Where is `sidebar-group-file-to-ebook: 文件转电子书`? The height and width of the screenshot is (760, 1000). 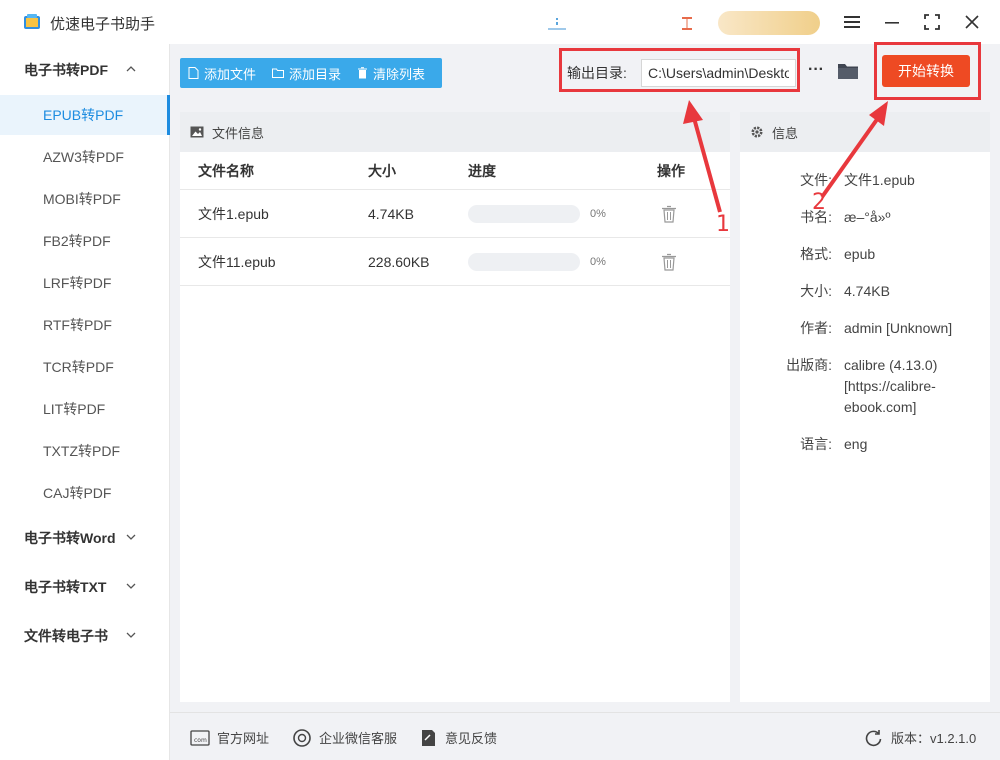
sidebar-group-file-to-ebook: 文件转电子书 is located at coordinates (85, 636).